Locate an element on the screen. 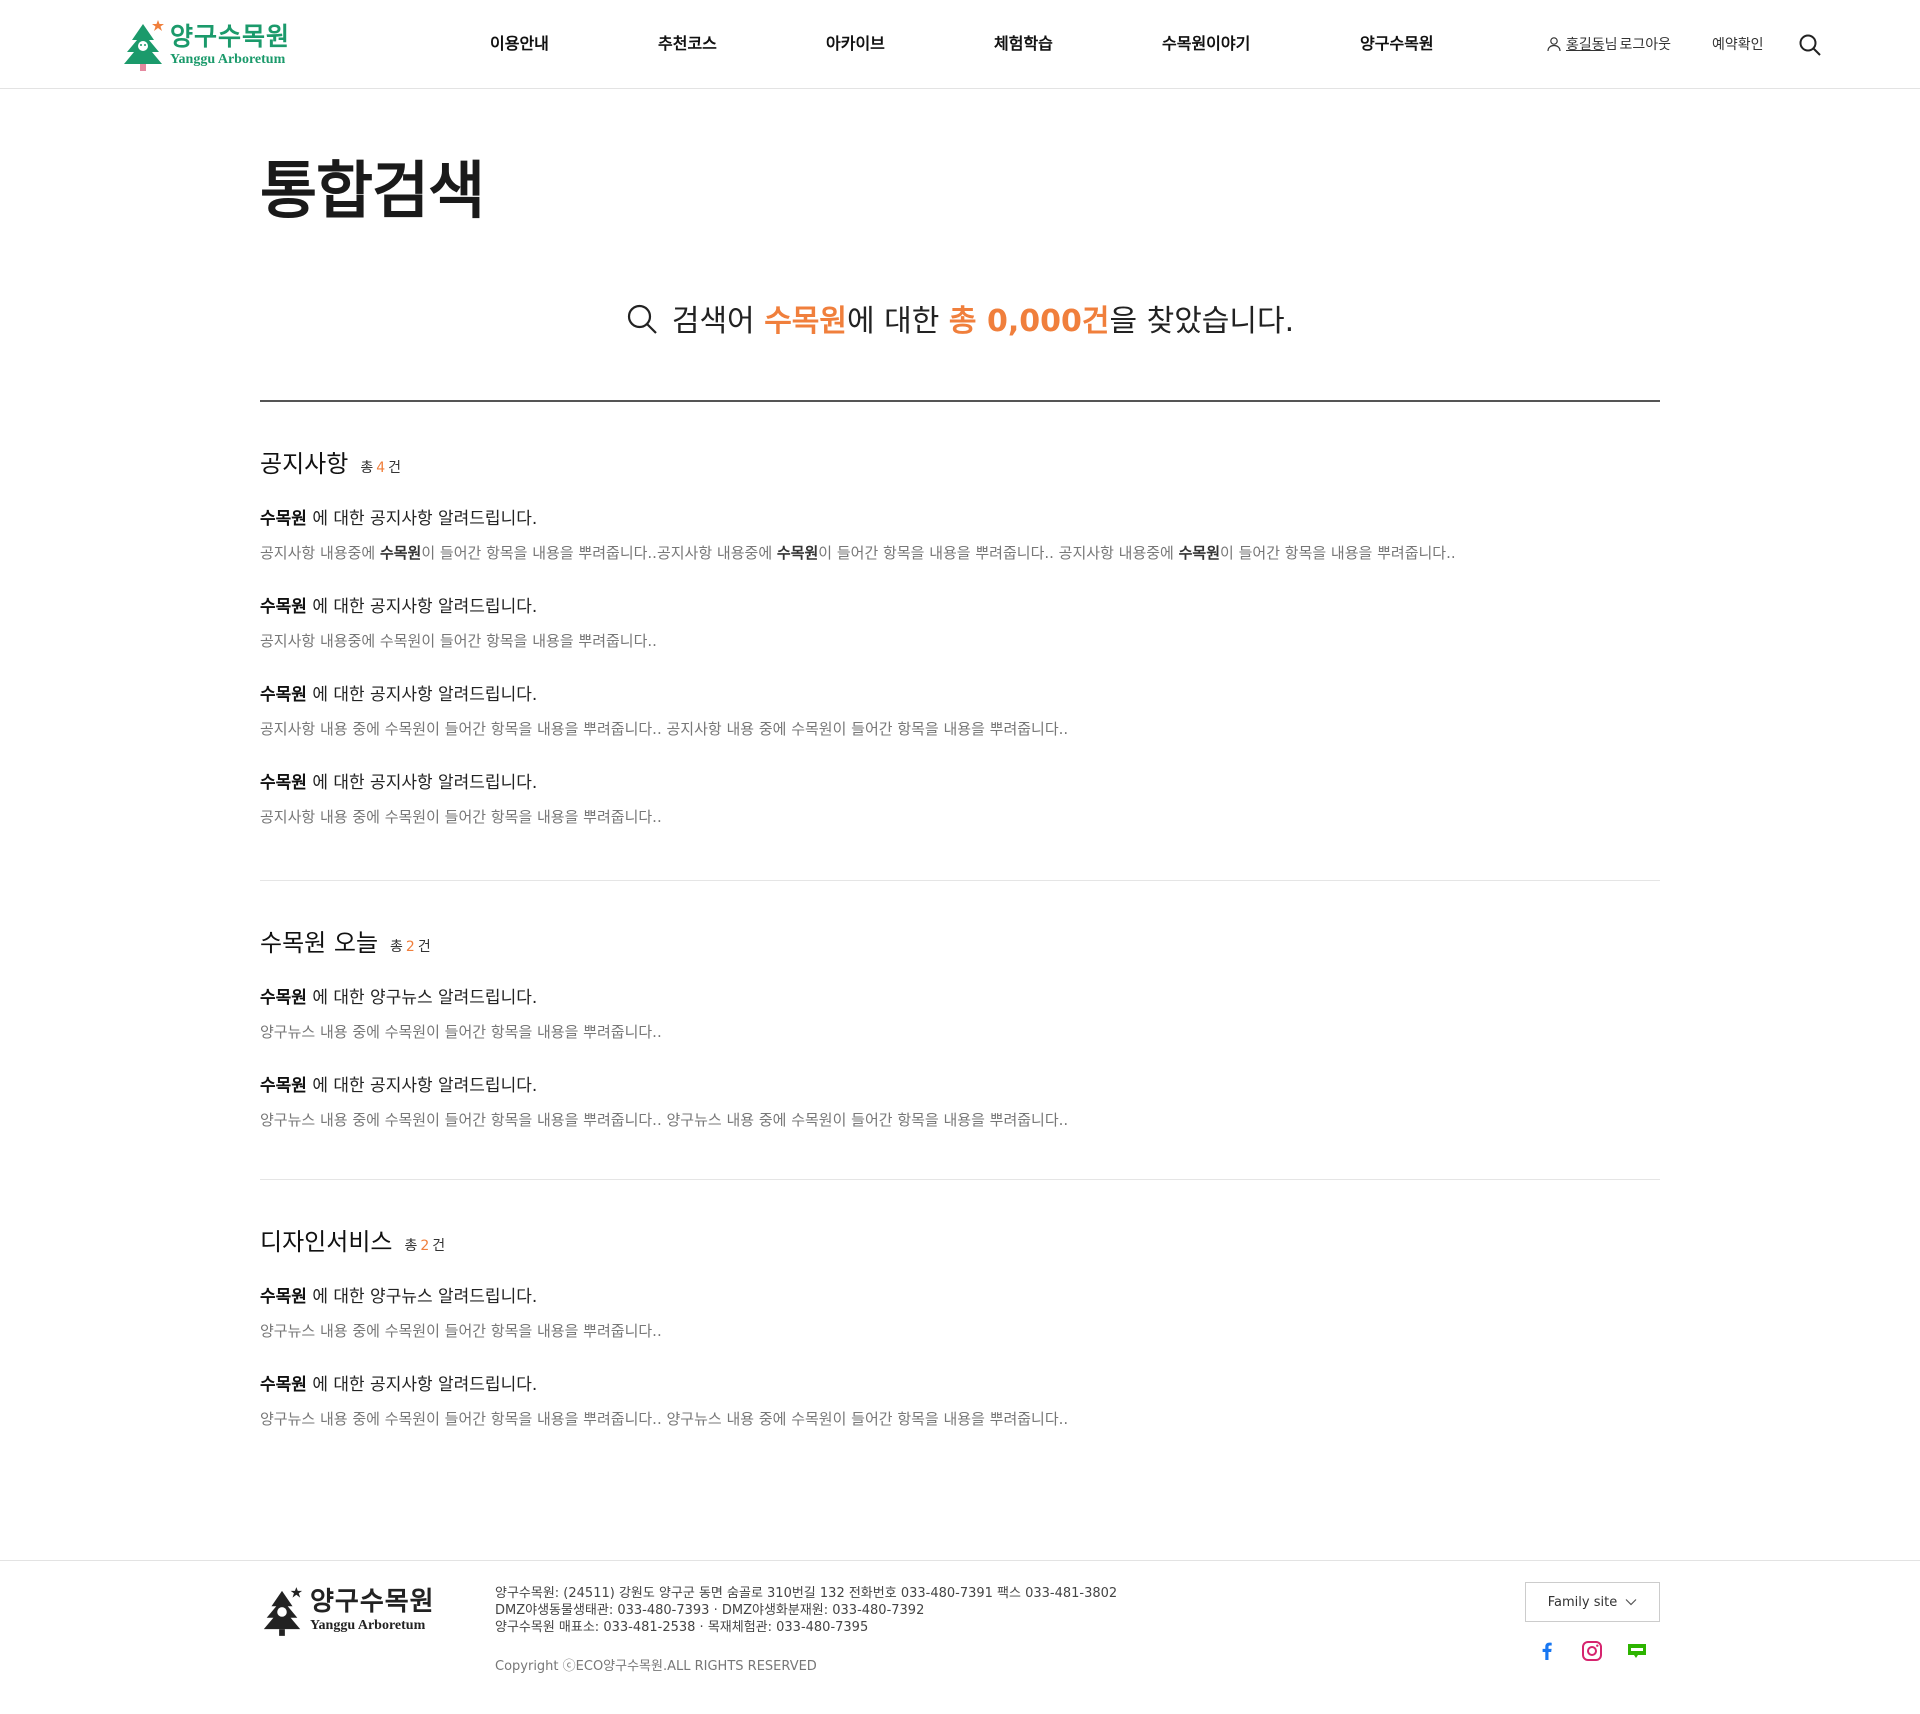 The height and width of the screenshot is (1714, 1920). page-title: 통합검색 is located at coordinates (372, 190).